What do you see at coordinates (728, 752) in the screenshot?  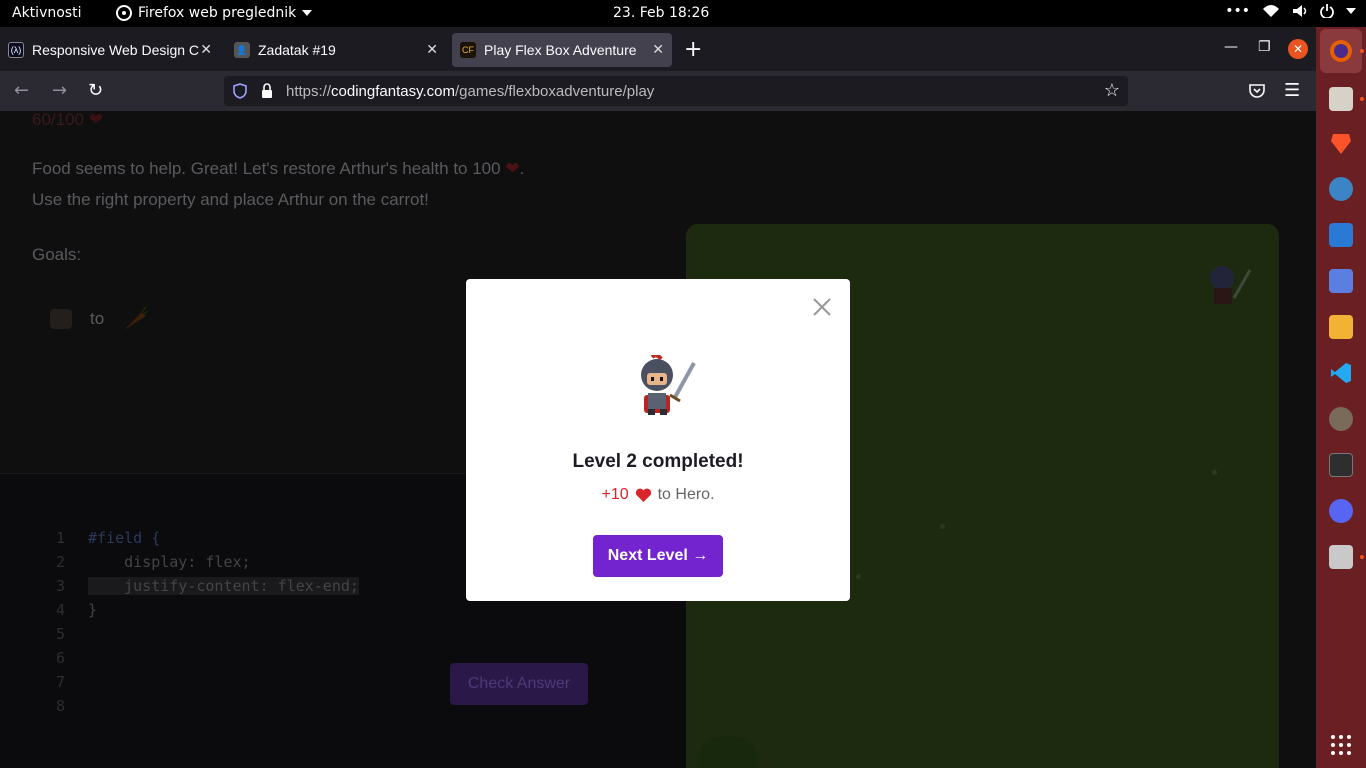 I see `bush` at bounding box center [728, 752].